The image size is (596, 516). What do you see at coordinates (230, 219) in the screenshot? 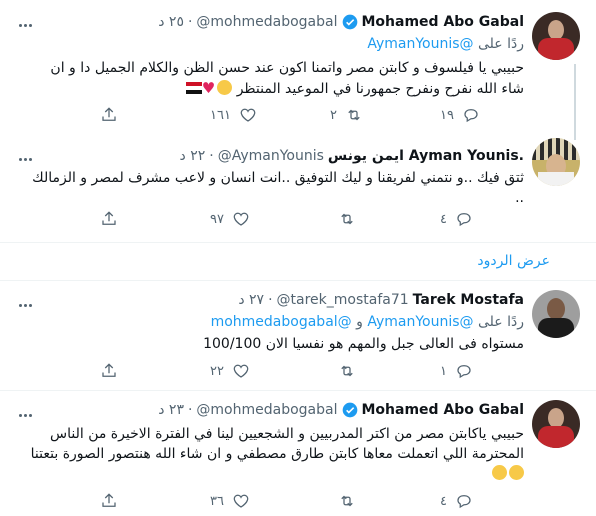
I see `like-button: ٩٧` at bounding box center [230, 219].